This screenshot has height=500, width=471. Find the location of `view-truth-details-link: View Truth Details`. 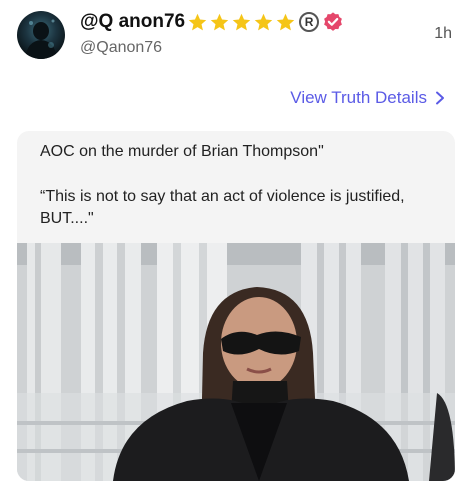

view-truth-details-link: View Truth Details is located at coordinates (367, 98).